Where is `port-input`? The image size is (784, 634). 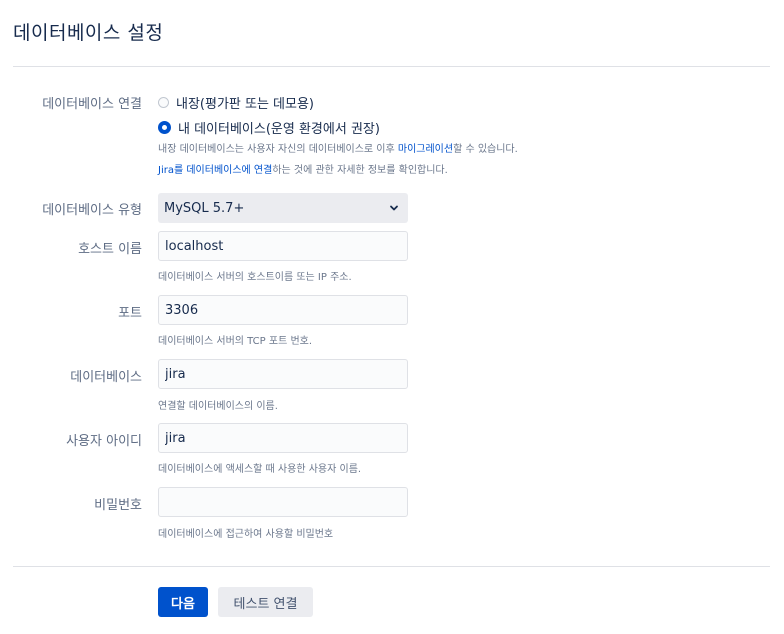 port-input is located at coordinates (283, 310).